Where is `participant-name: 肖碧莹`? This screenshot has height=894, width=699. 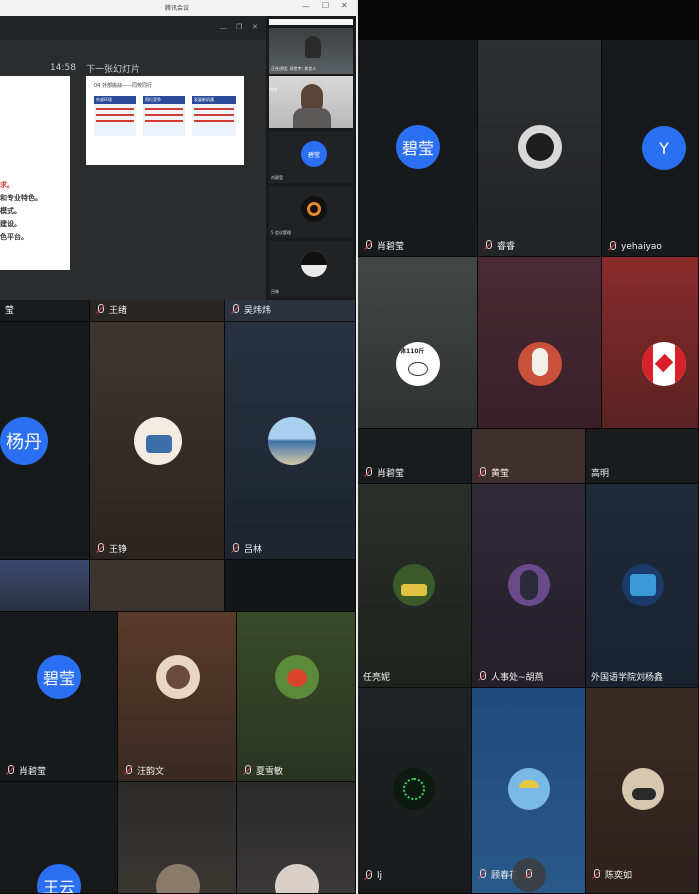
participant-name: 肖碧莹 is located at coordinates (383, 245).